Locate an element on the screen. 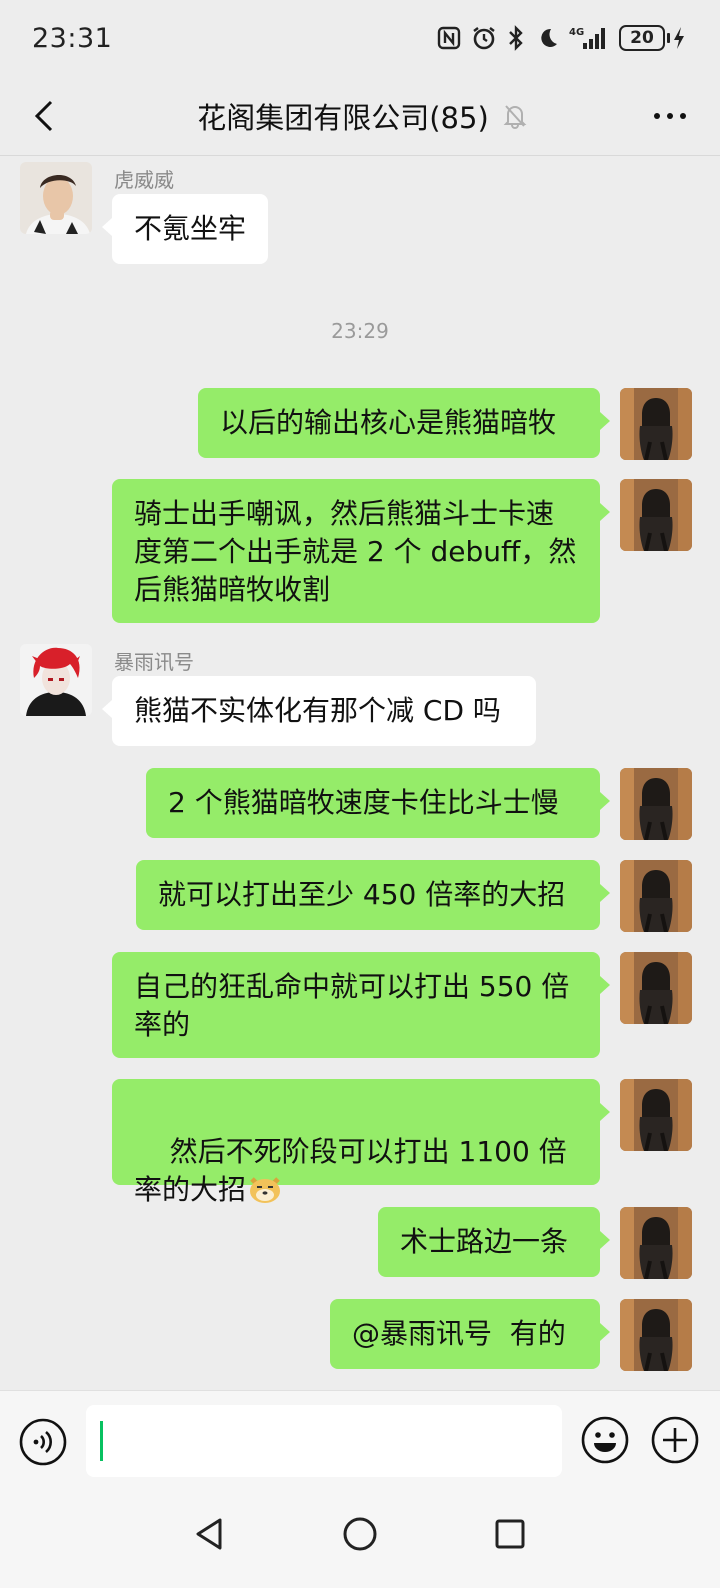  status-icons: 4G 20 is located at coordinates (561, 38).